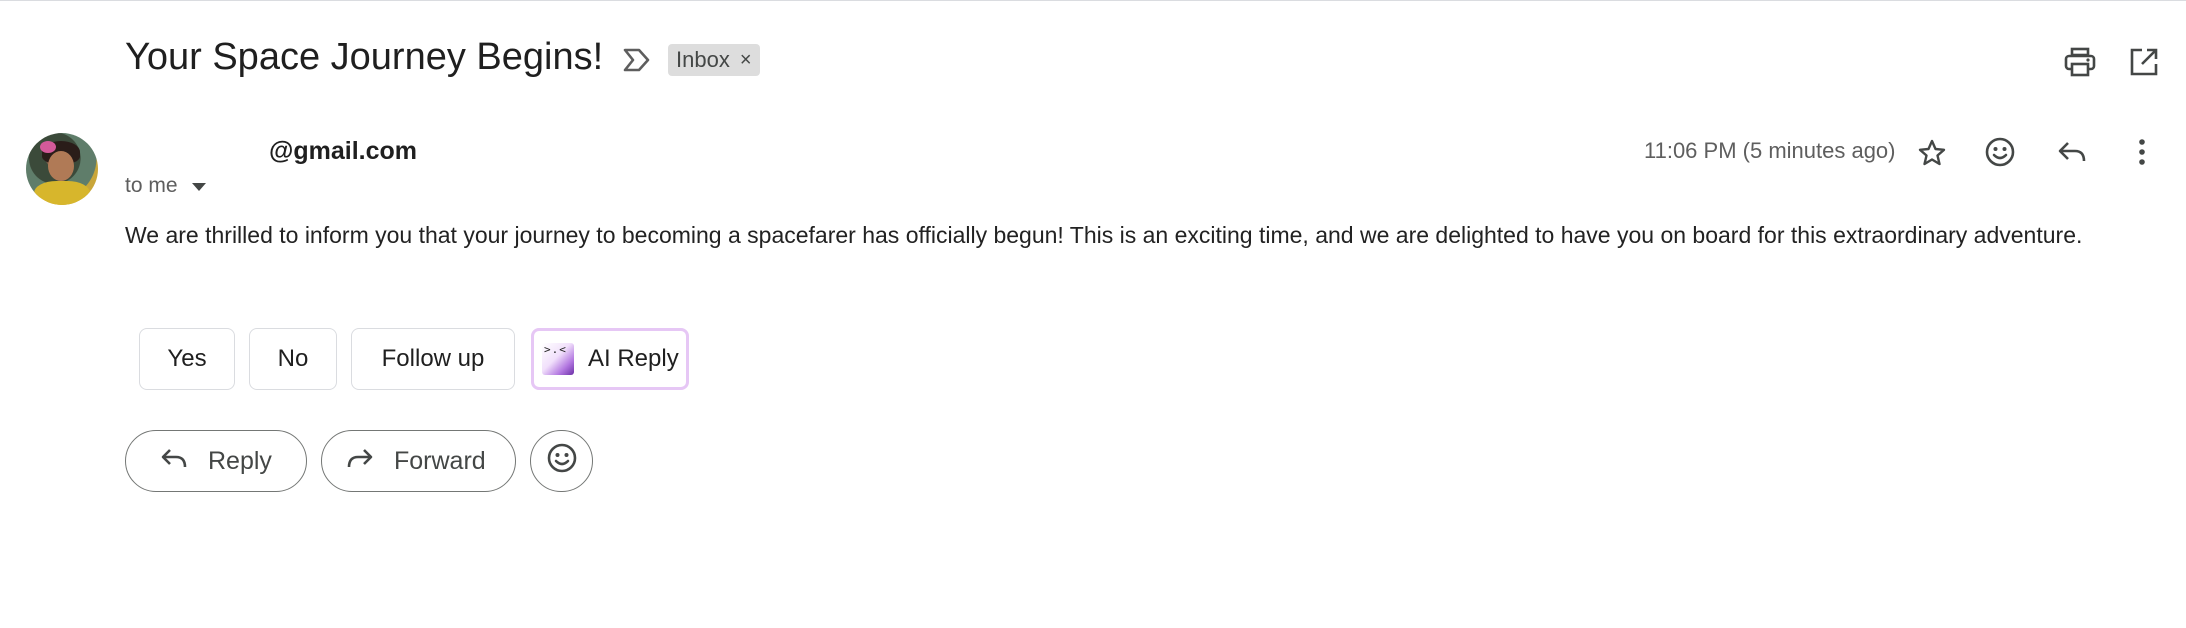  I want to click on ai-reply-button: >.< AI Reply, so click(610, 359).